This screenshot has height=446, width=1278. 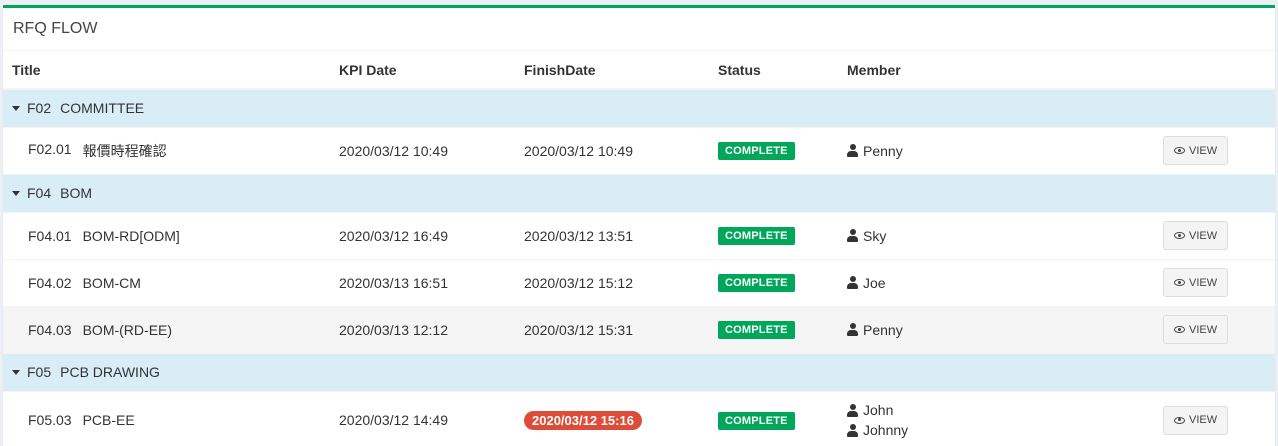 I want to click on column-header-member: Member, so click(x=996, y=70).